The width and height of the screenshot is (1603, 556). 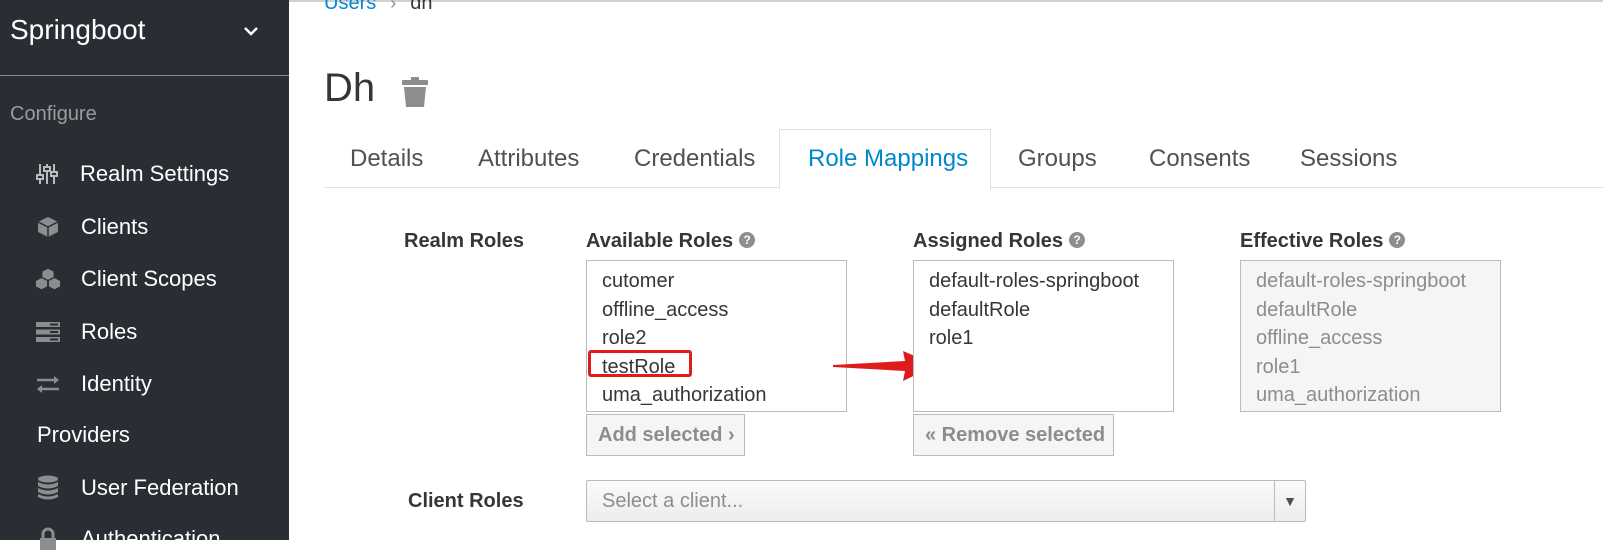 I want to click on list-icon, so click(x=48, y=332).